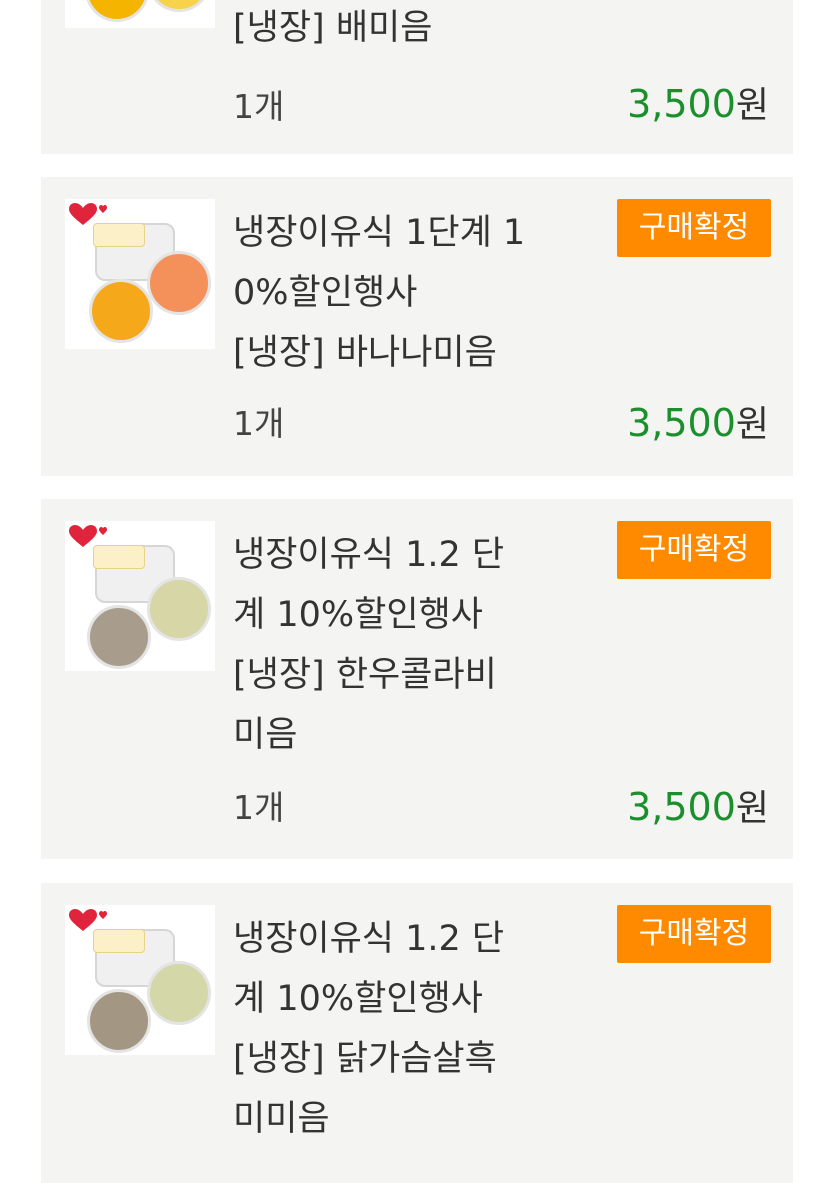 The image size is (835, 1183). What do you see at coordinates (403, 29) in the screenshot?
I see `product-title: [냉장] 배미음` at bounding box center [403, 29].